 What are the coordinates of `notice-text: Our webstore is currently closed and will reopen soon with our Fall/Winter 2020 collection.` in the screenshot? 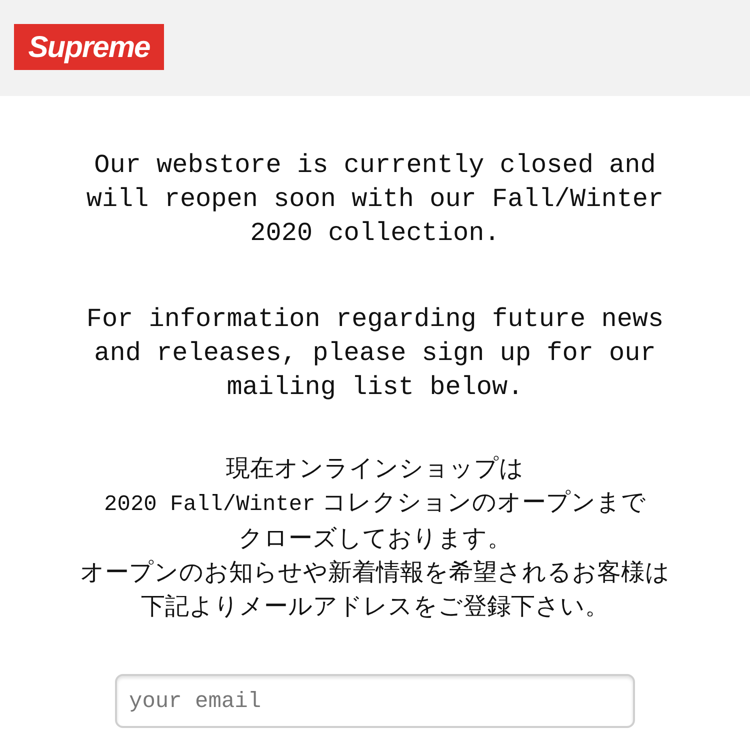 It's located at (375, 199).